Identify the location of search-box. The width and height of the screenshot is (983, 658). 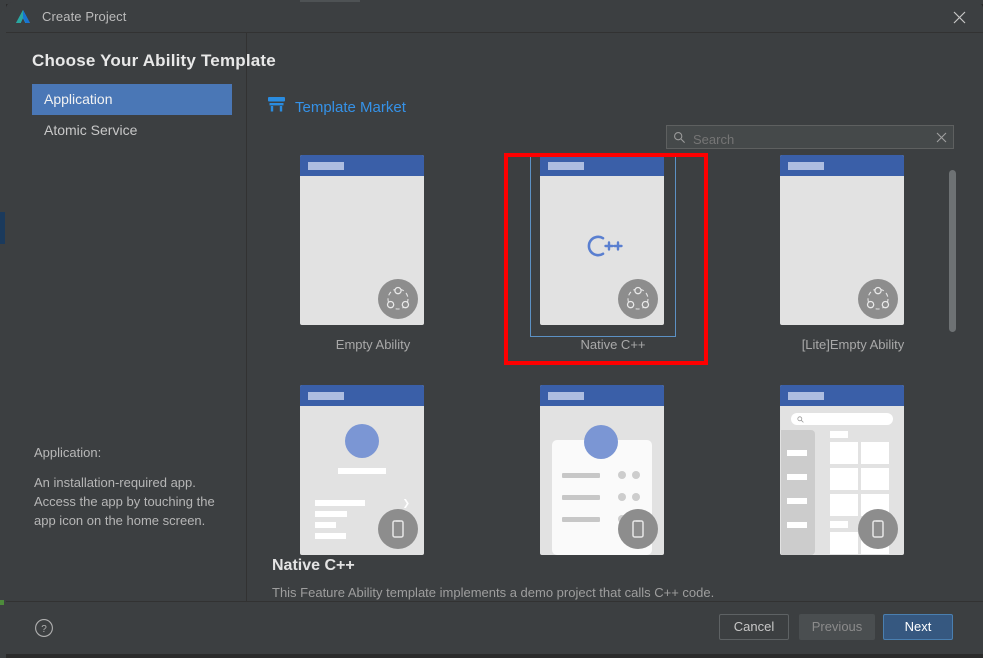
(810, 137).